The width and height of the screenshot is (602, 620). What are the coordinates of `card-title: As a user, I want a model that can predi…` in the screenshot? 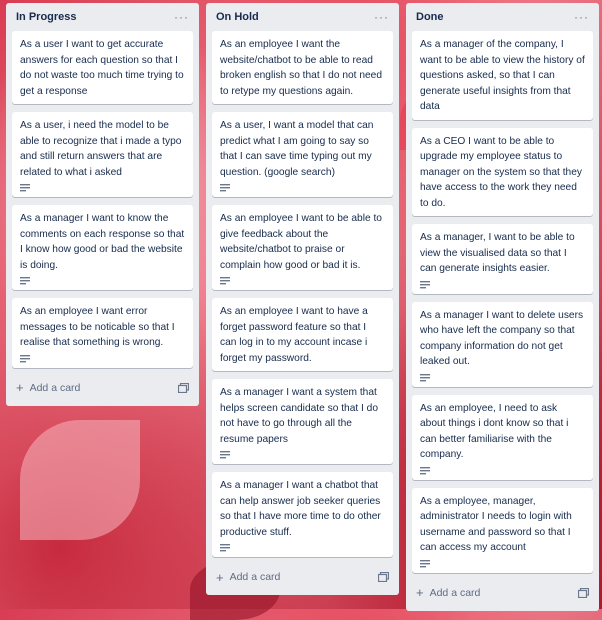 It's located at (297, 149).